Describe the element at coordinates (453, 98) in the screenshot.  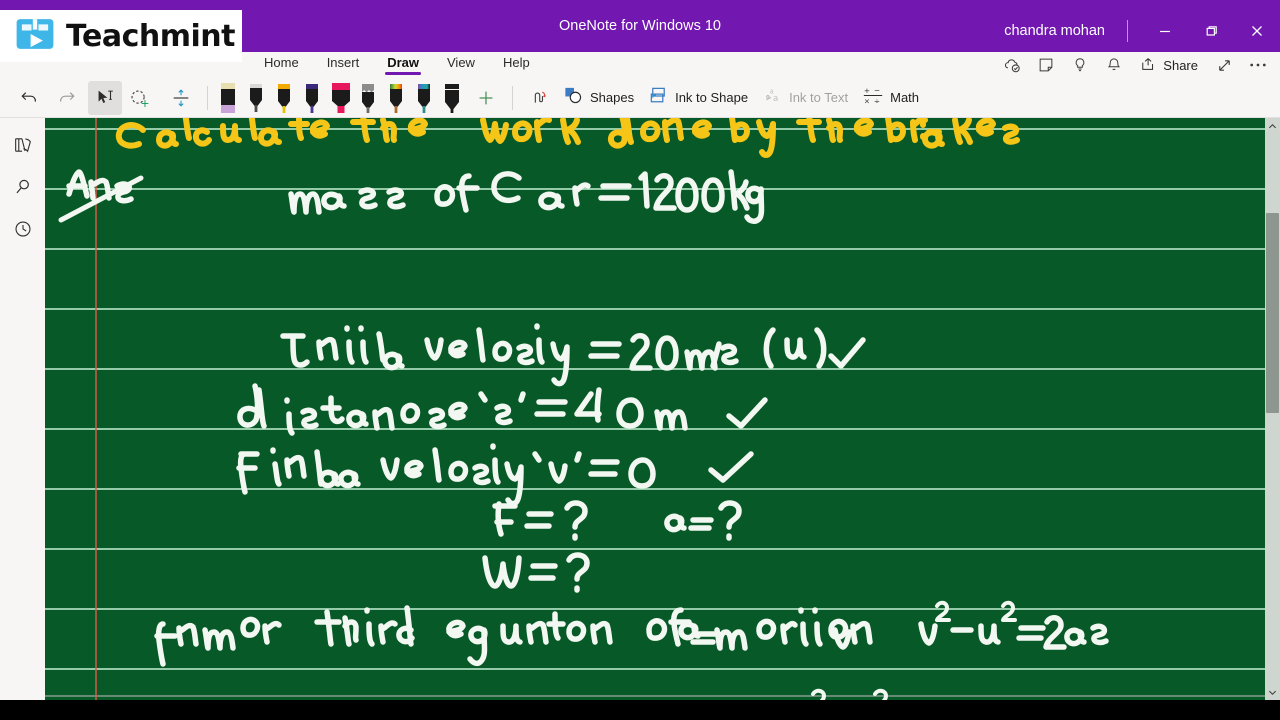
I see `pen-black-thick` at that location.